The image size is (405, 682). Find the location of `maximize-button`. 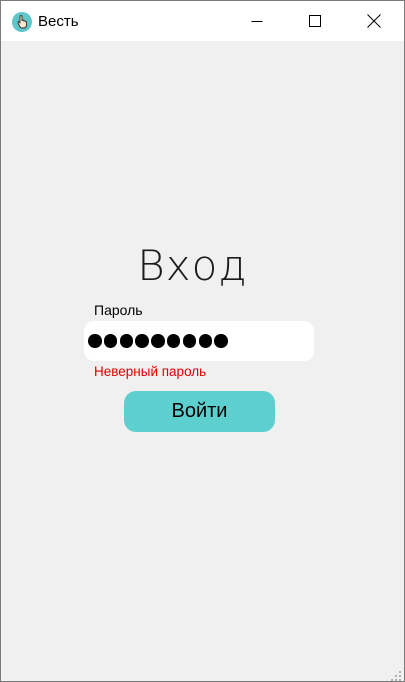

maximize-button is located at coordinates (315, 21).